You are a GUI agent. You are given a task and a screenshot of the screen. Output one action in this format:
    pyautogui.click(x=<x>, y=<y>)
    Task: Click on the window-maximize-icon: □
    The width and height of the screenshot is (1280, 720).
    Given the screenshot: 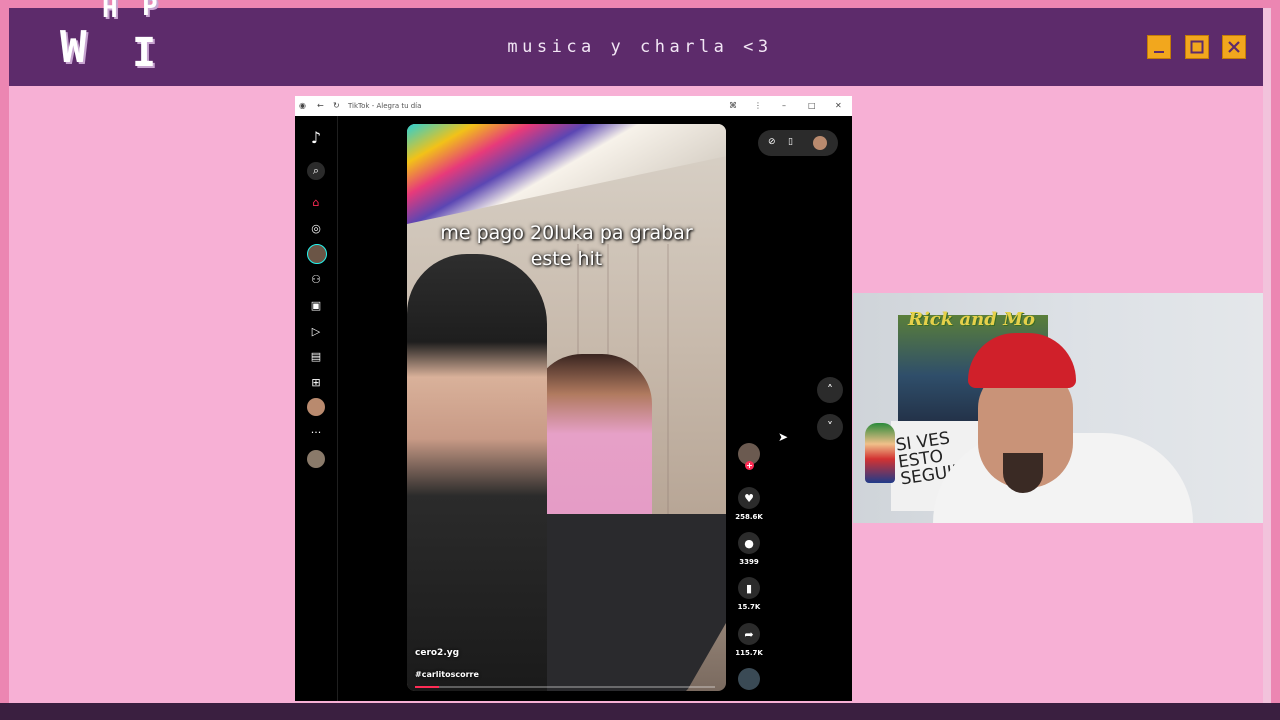 What is the action you would take?
    pyautogui.click(x=812, y=105)
    